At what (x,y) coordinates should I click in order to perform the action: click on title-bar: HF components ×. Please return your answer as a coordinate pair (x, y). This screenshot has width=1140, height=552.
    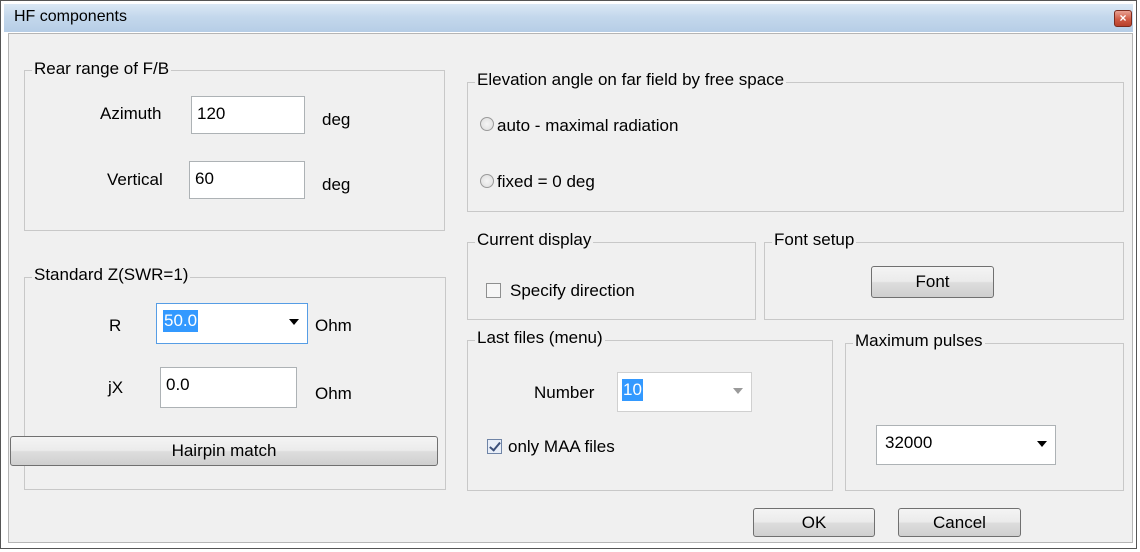
    Looking at the image, I should click on (568, 18).